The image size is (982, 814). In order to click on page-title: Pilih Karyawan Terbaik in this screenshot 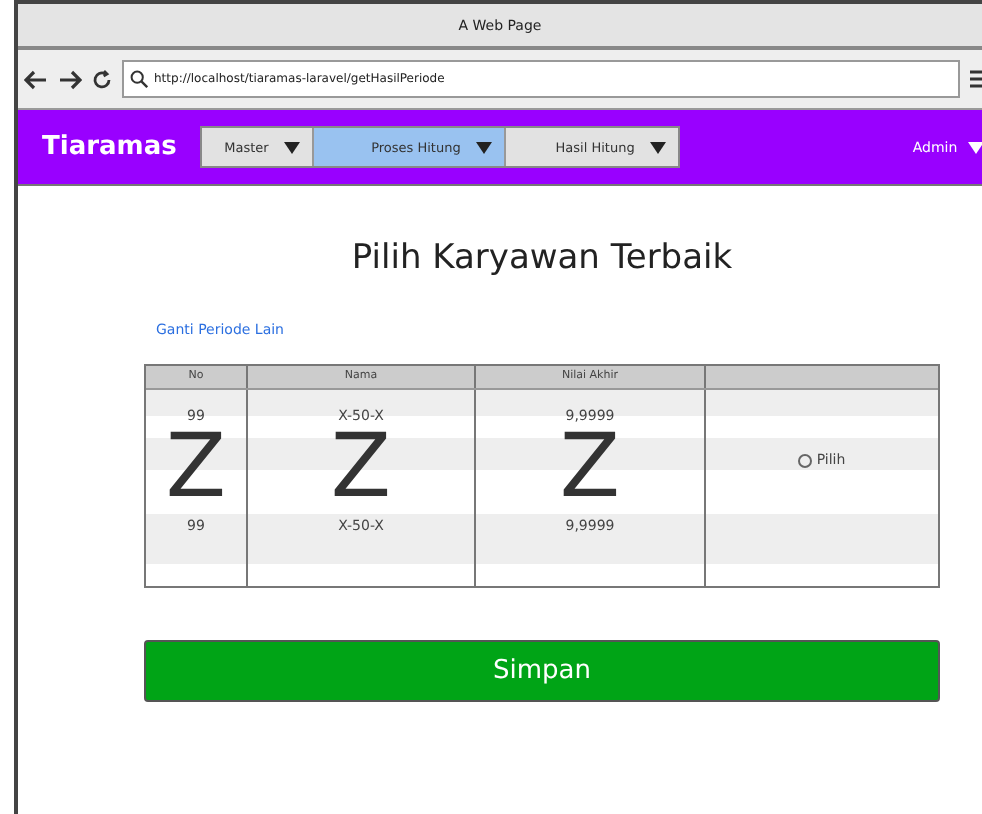, I will do `click(542, 258)`.